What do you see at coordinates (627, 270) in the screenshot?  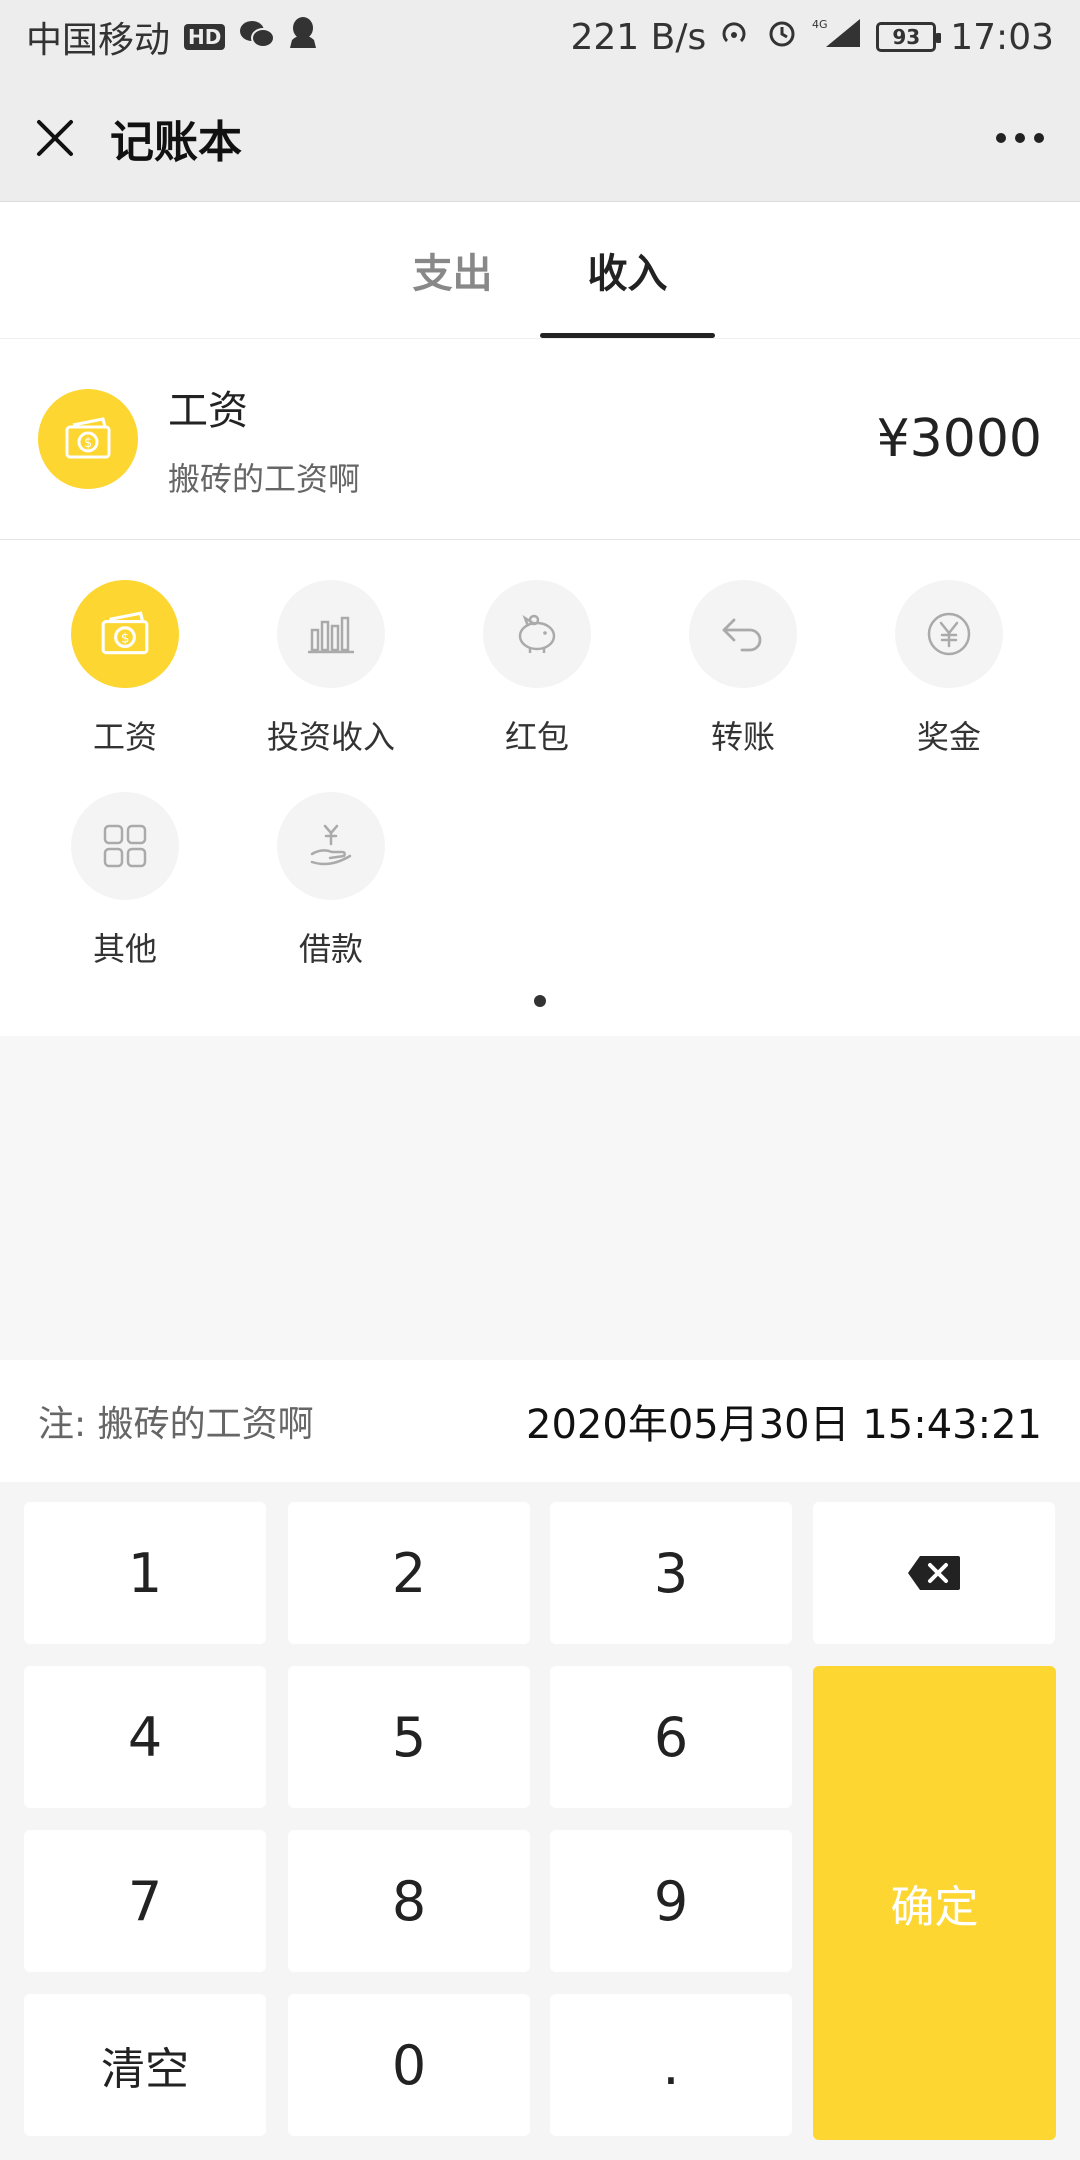 I see `tab-income: 收入` at bounding box center [627, 270].